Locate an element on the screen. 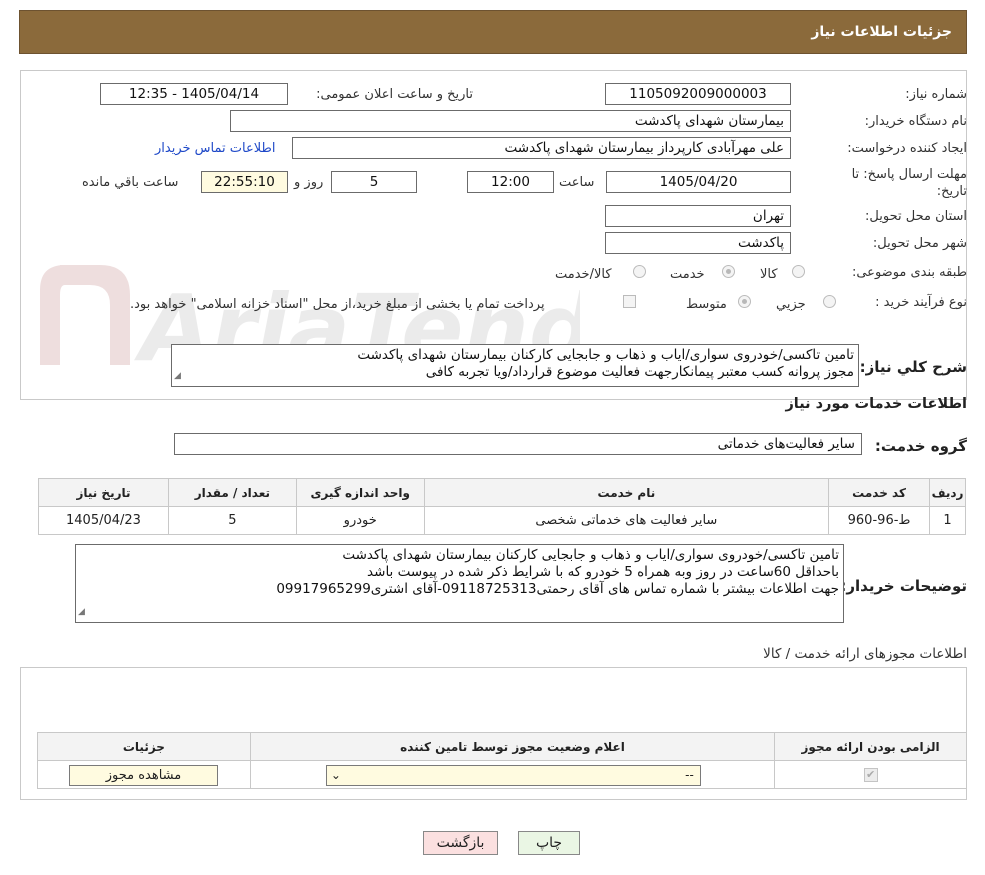  purchase-radio-minor is located at coordinates (829, 301).